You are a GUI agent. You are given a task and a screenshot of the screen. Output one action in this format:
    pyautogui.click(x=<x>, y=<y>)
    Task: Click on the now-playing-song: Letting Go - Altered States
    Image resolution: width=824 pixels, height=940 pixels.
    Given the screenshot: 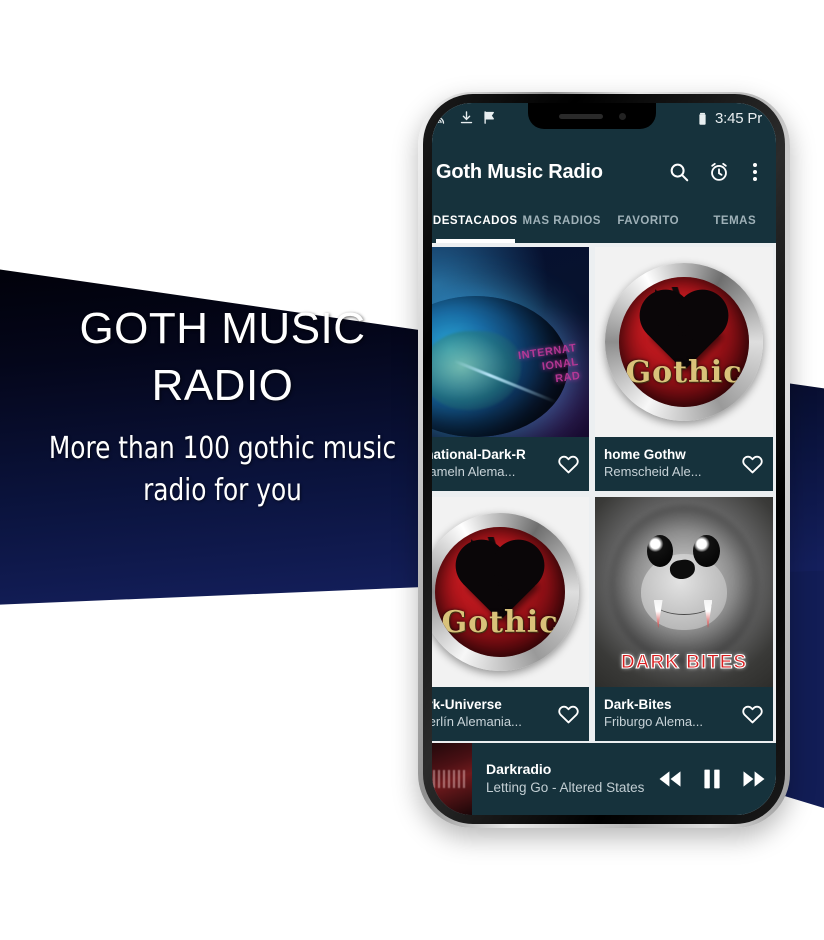 What is the action you would take?
    pyautogui.click(x=565, y=788)
    